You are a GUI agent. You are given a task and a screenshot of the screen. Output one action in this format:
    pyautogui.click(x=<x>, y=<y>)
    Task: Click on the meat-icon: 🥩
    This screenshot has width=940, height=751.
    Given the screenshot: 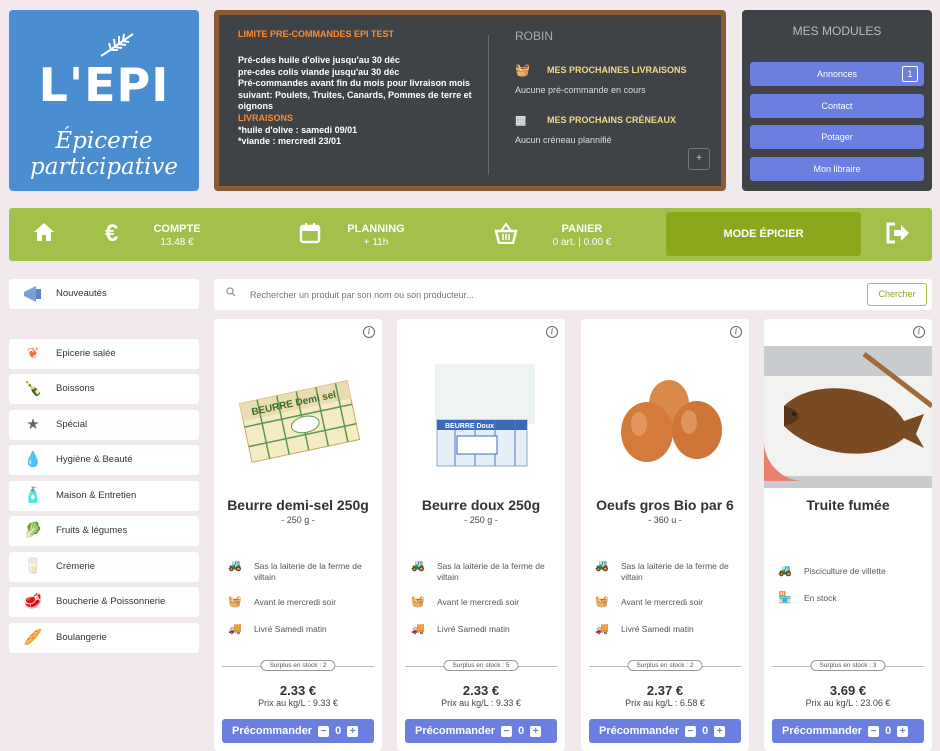 What is the action you would take?
    pyautogui.click(x=33, y=601)
    